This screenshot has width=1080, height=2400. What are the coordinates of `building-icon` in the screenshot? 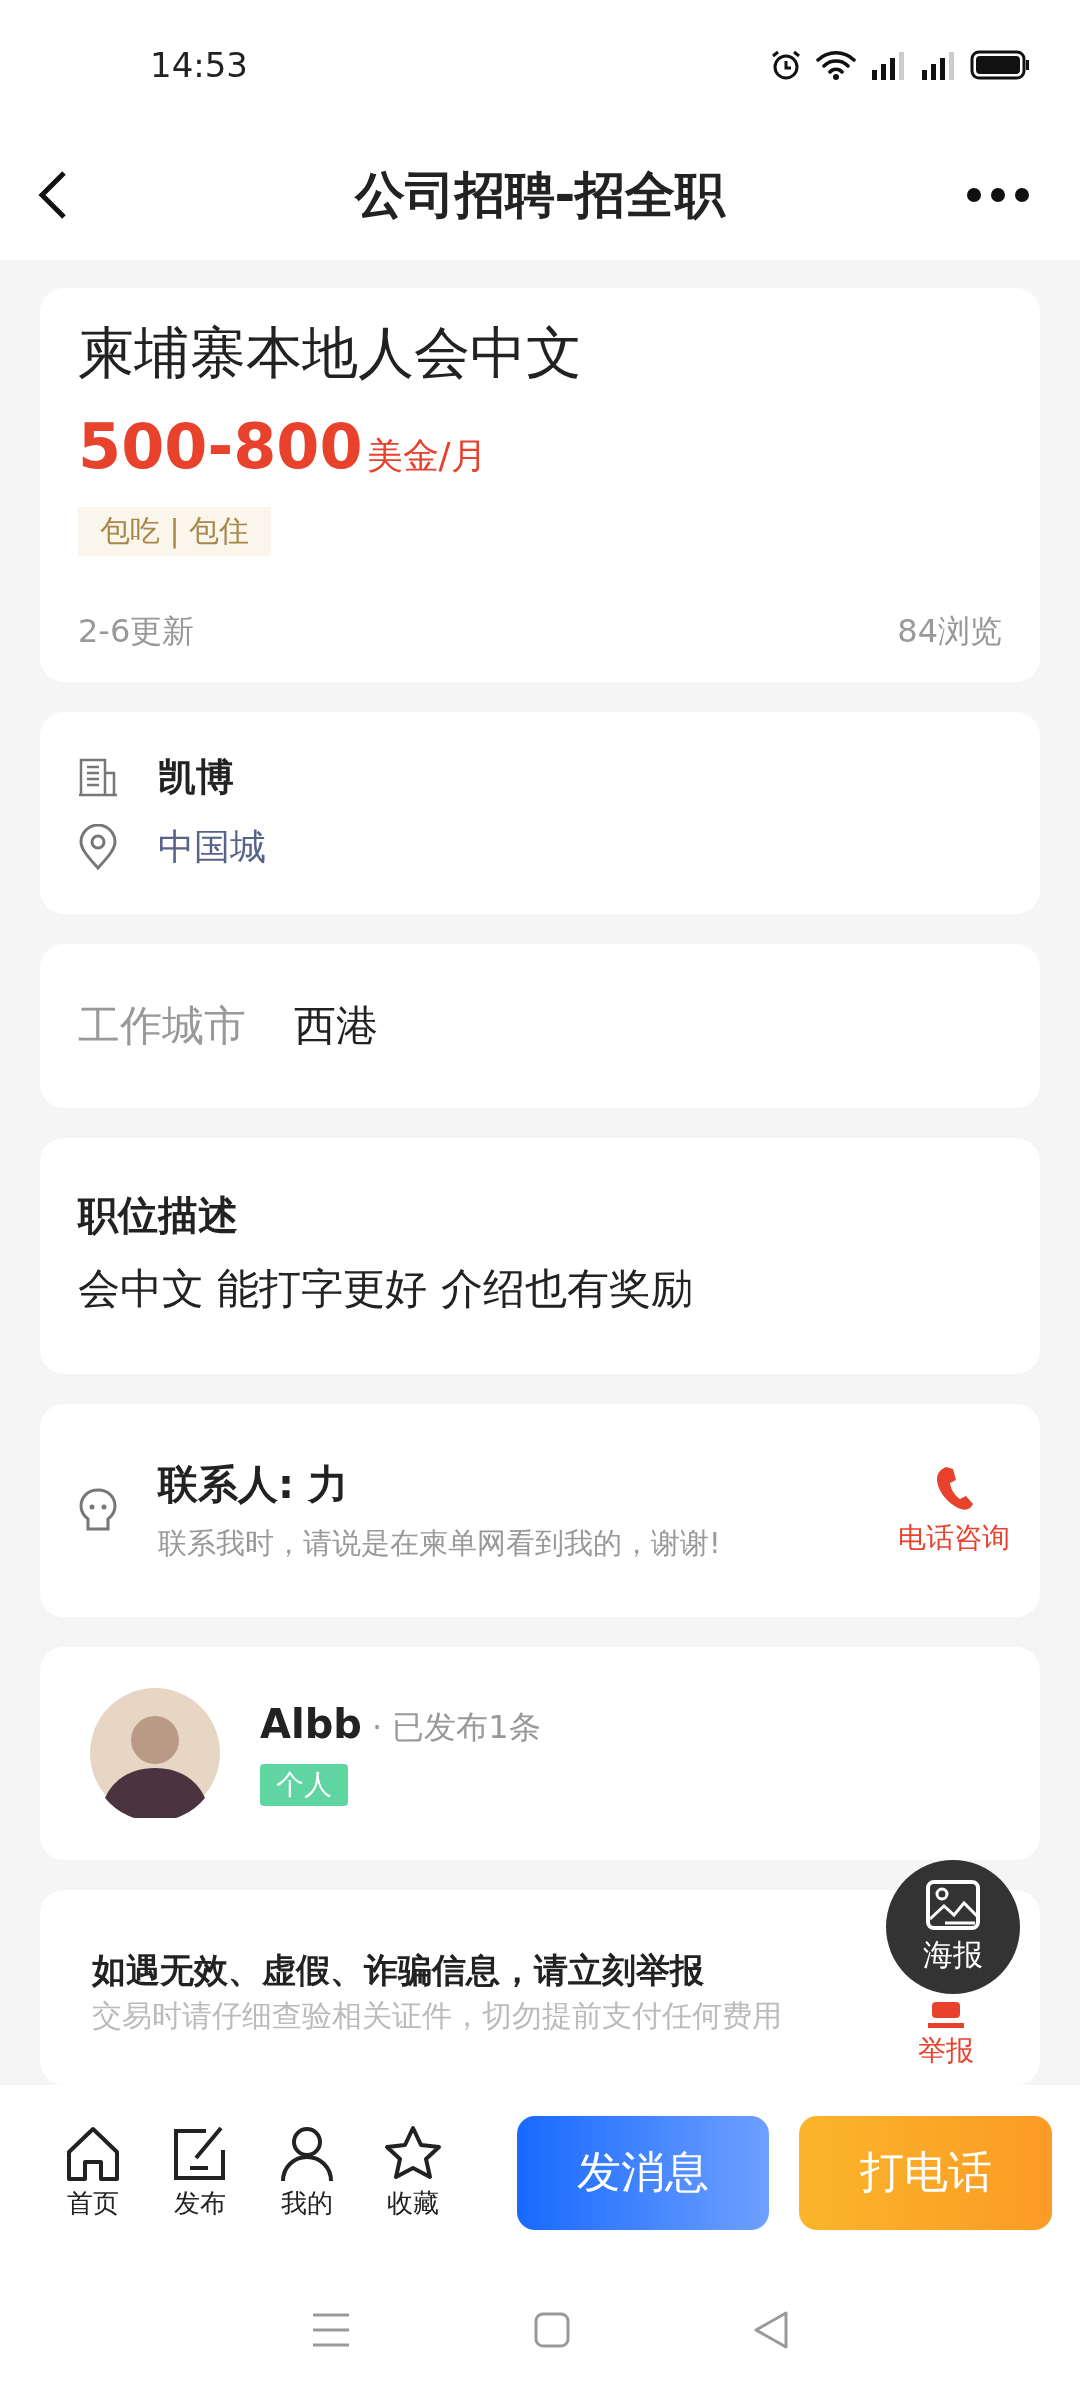 It's located at (98, 777).